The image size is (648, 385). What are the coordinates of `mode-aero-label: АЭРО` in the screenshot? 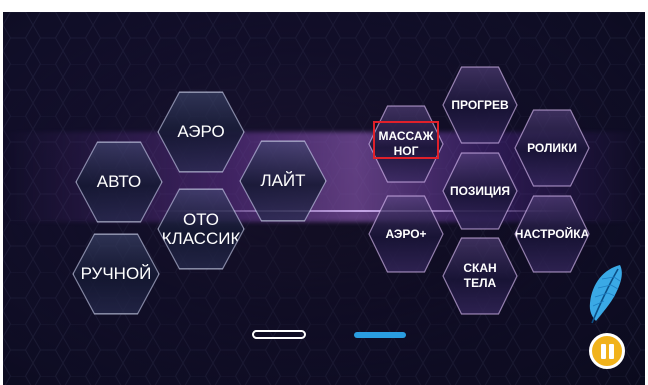 It's located at (201, 131).